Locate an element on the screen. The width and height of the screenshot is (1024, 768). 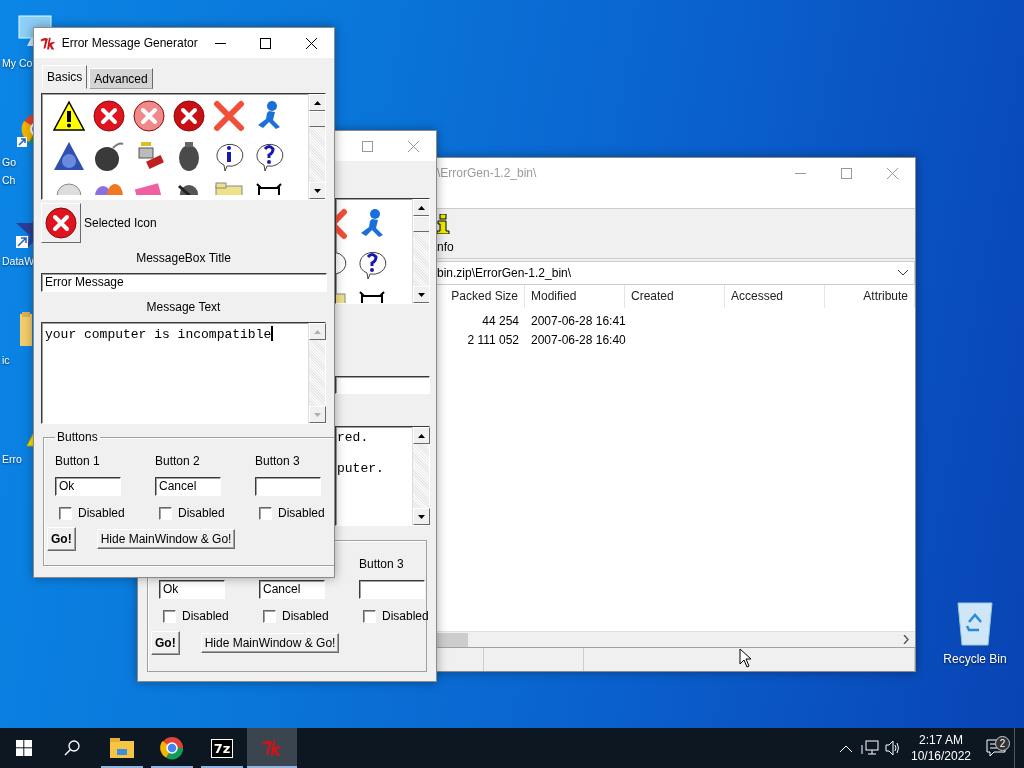
button-caption-label: Button 1 is located at coordinates (77, 461).